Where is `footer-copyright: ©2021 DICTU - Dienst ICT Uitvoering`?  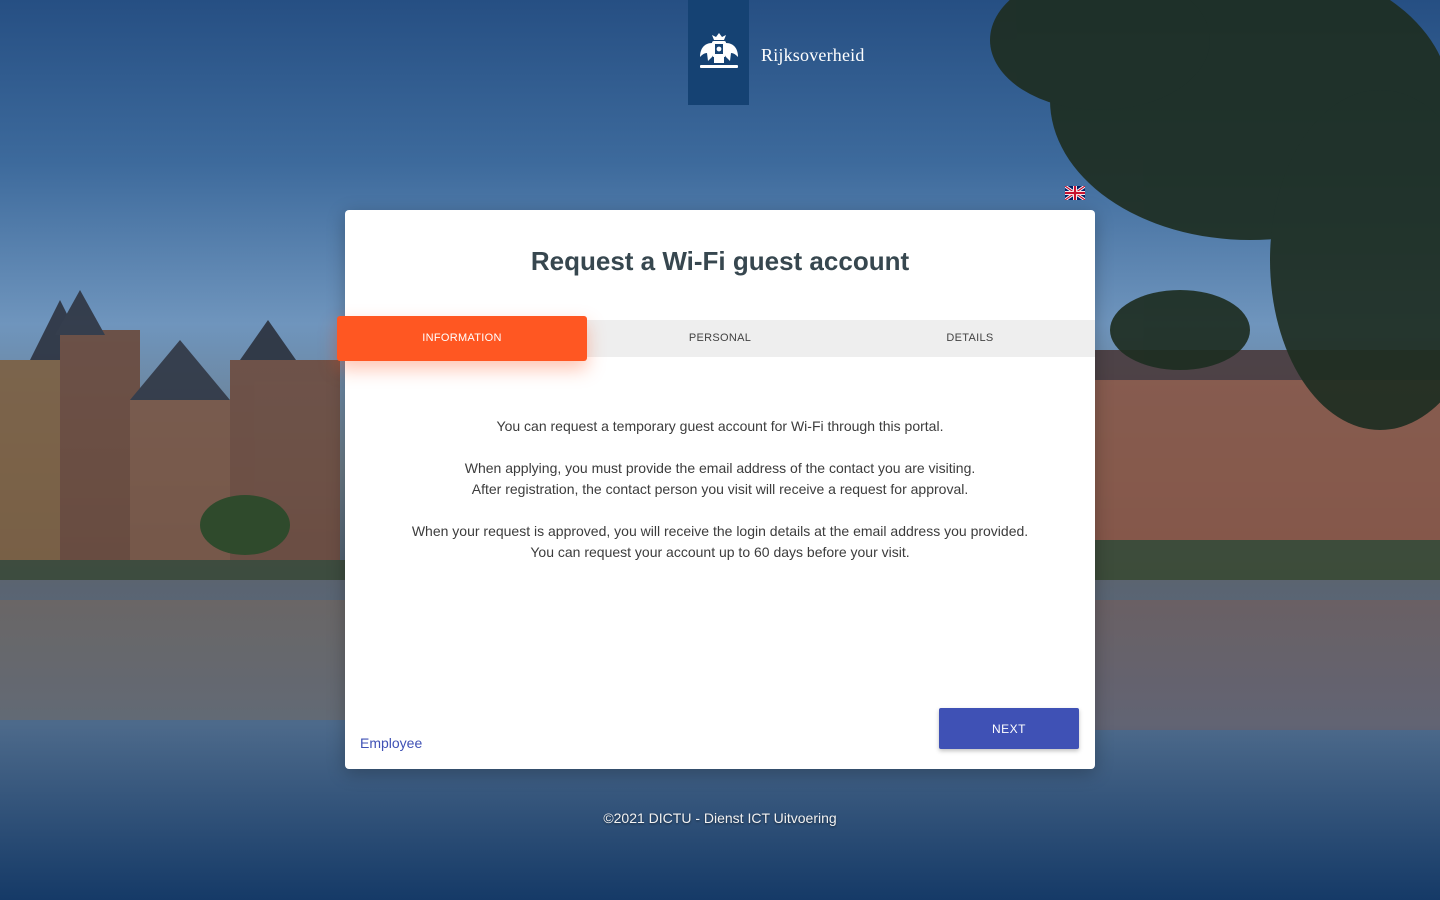 footer-copyright: ©2021 DICTU - Dienst ICT Uitvoering is located at coordinates (720, 818).